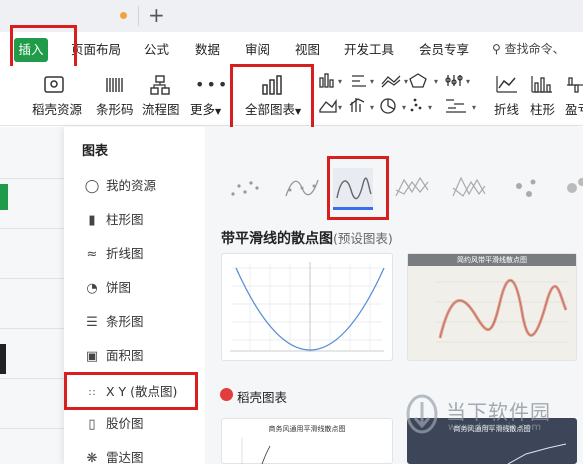  Describe the element at coordinates (256, 451) in the screenshot. I see `daoke-preview-chart` at that location.